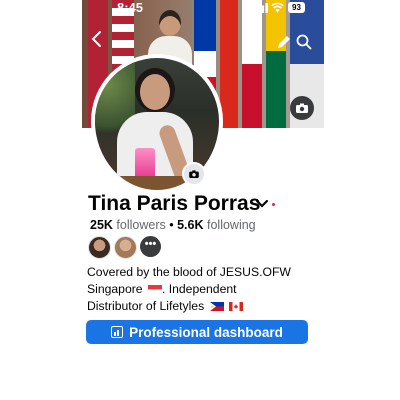 This screenshot has height=400, width=400. I want to click on status-bar: 8:45 93, so click(203, 8).